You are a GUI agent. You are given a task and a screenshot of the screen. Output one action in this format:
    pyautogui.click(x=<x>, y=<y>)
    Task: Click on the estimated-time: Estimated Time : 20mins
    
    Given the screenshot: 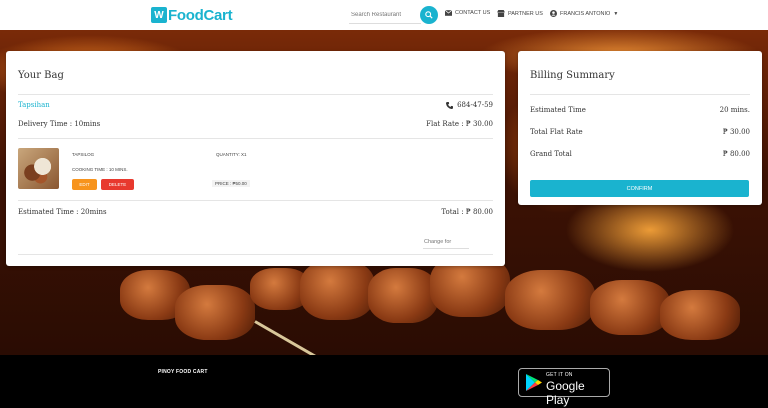 What is the action you would take?
    pyautogui.click(x=62, y=212)
    